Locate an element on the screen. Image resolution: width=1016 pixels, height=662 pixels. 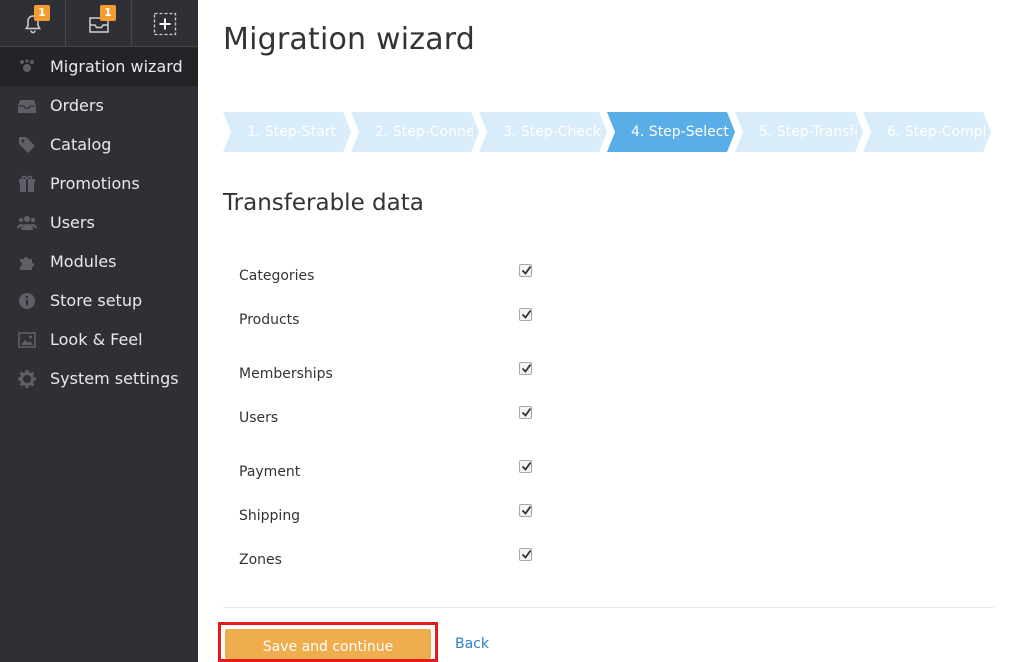
back-link: Back is located at coordinates (472, 644).